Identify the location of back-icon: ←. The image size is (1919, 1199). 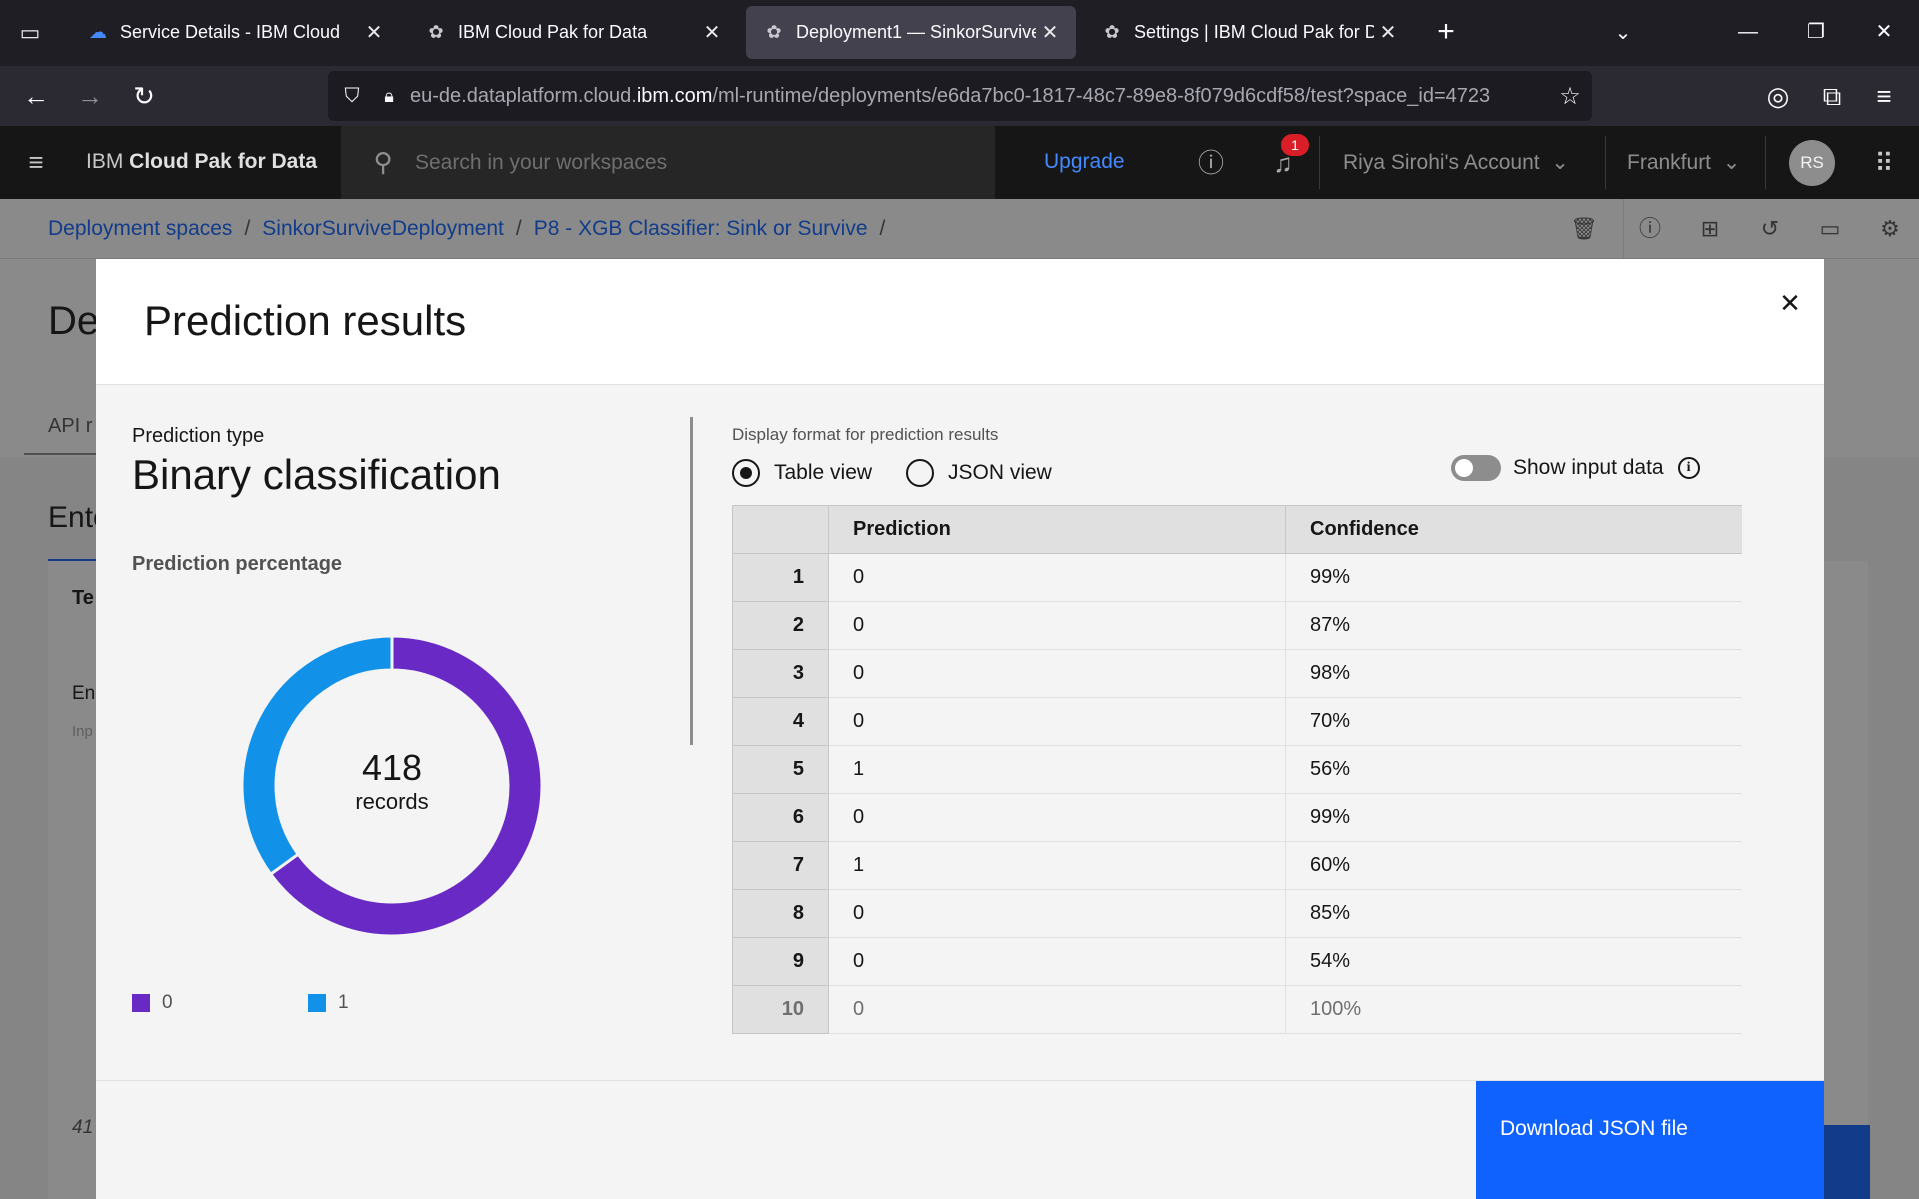
(36, 96).